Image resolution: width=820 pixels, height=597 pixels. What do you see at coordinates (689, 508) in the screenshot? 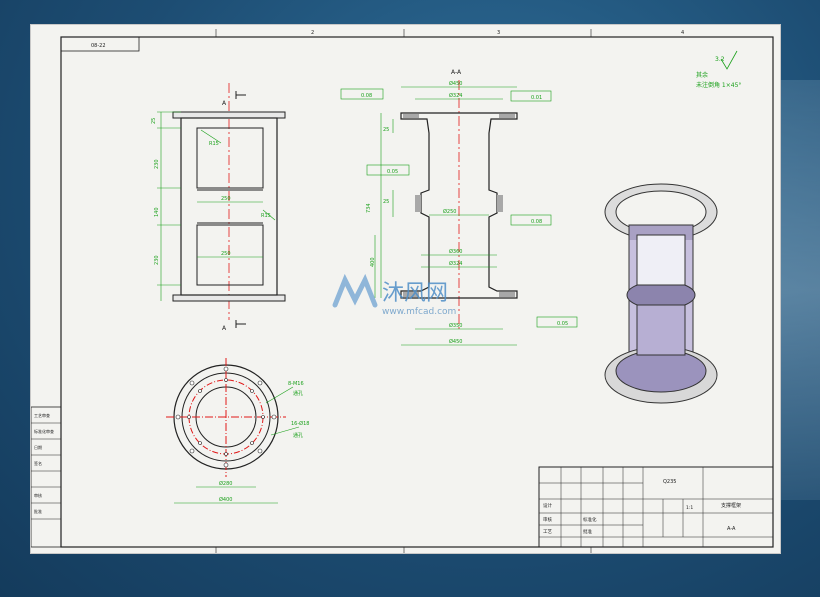
I see `scale-label: 1:1` at bounding box center [689, 508].